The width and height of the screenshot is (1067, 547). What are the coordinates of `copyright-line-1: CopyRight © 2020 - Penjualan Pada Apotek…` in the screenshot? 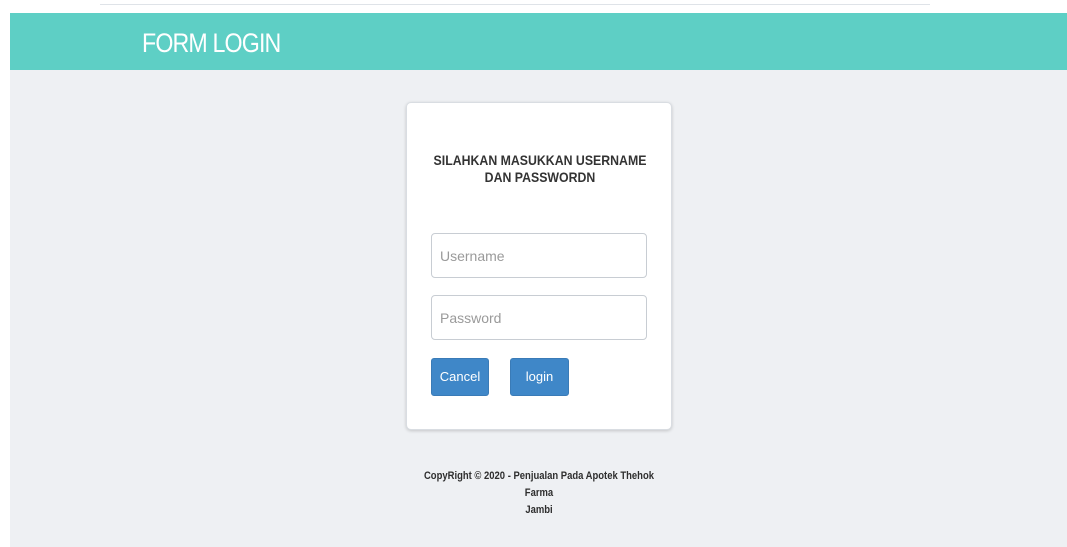 It's located at (539, 484).